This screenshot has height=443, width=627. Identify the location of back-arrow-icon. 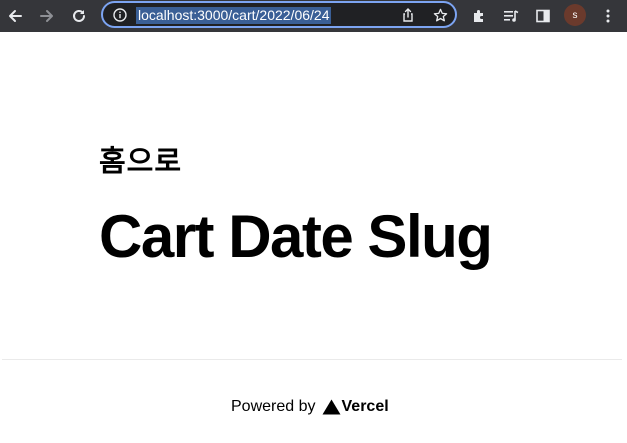
(15, 16).